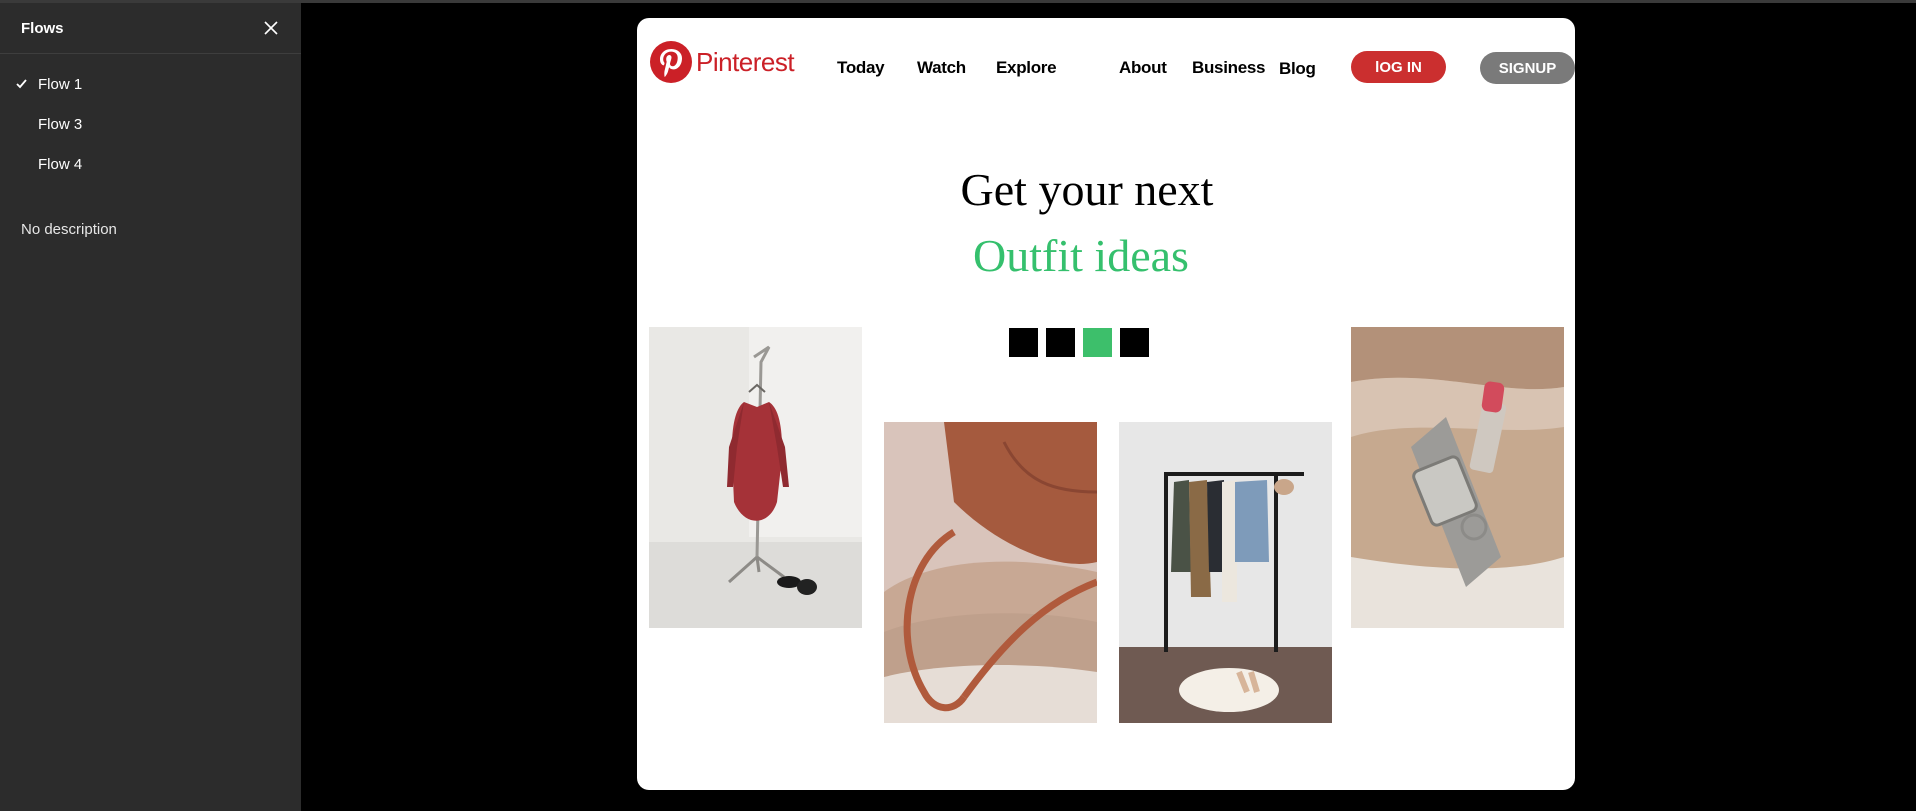 This screenshot has height=811, width=1916. Describe the element at coordinates (1097, 342) in the screenshot. I see `carousel-dot-active` at that location.